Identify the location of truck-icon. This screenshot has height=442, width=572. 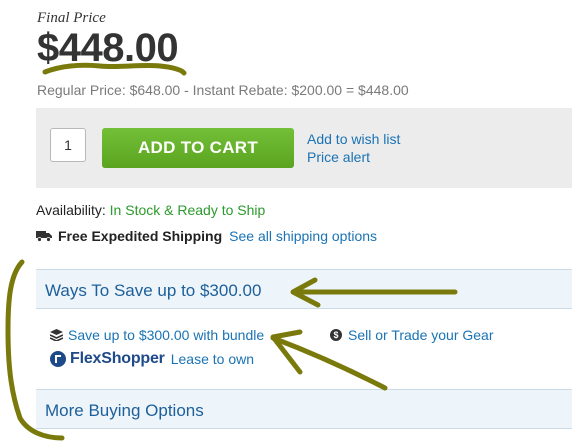
(44, 236).